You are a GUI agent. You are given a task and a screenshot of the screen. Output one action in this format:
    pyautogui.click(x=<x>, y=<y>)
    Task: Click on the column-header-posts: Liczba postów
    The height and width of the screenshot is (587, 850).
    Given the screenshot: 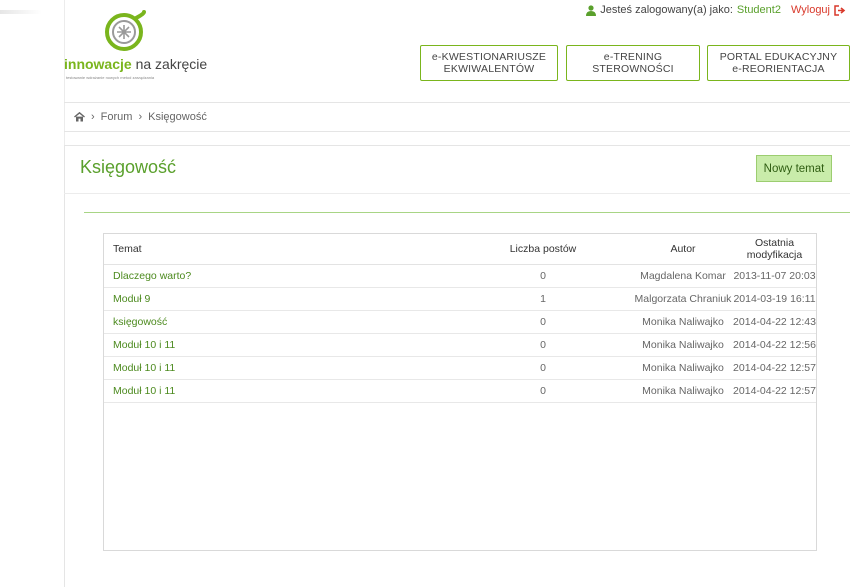 What is the action you would take?
    pyautogui.click(x=543, y=249)
    